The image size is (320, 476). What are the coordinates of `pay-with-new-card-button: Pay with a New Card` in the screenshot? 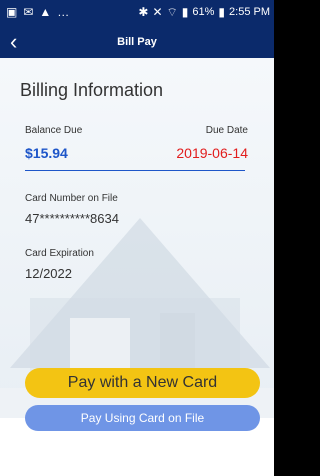 It's located at (142, 383).